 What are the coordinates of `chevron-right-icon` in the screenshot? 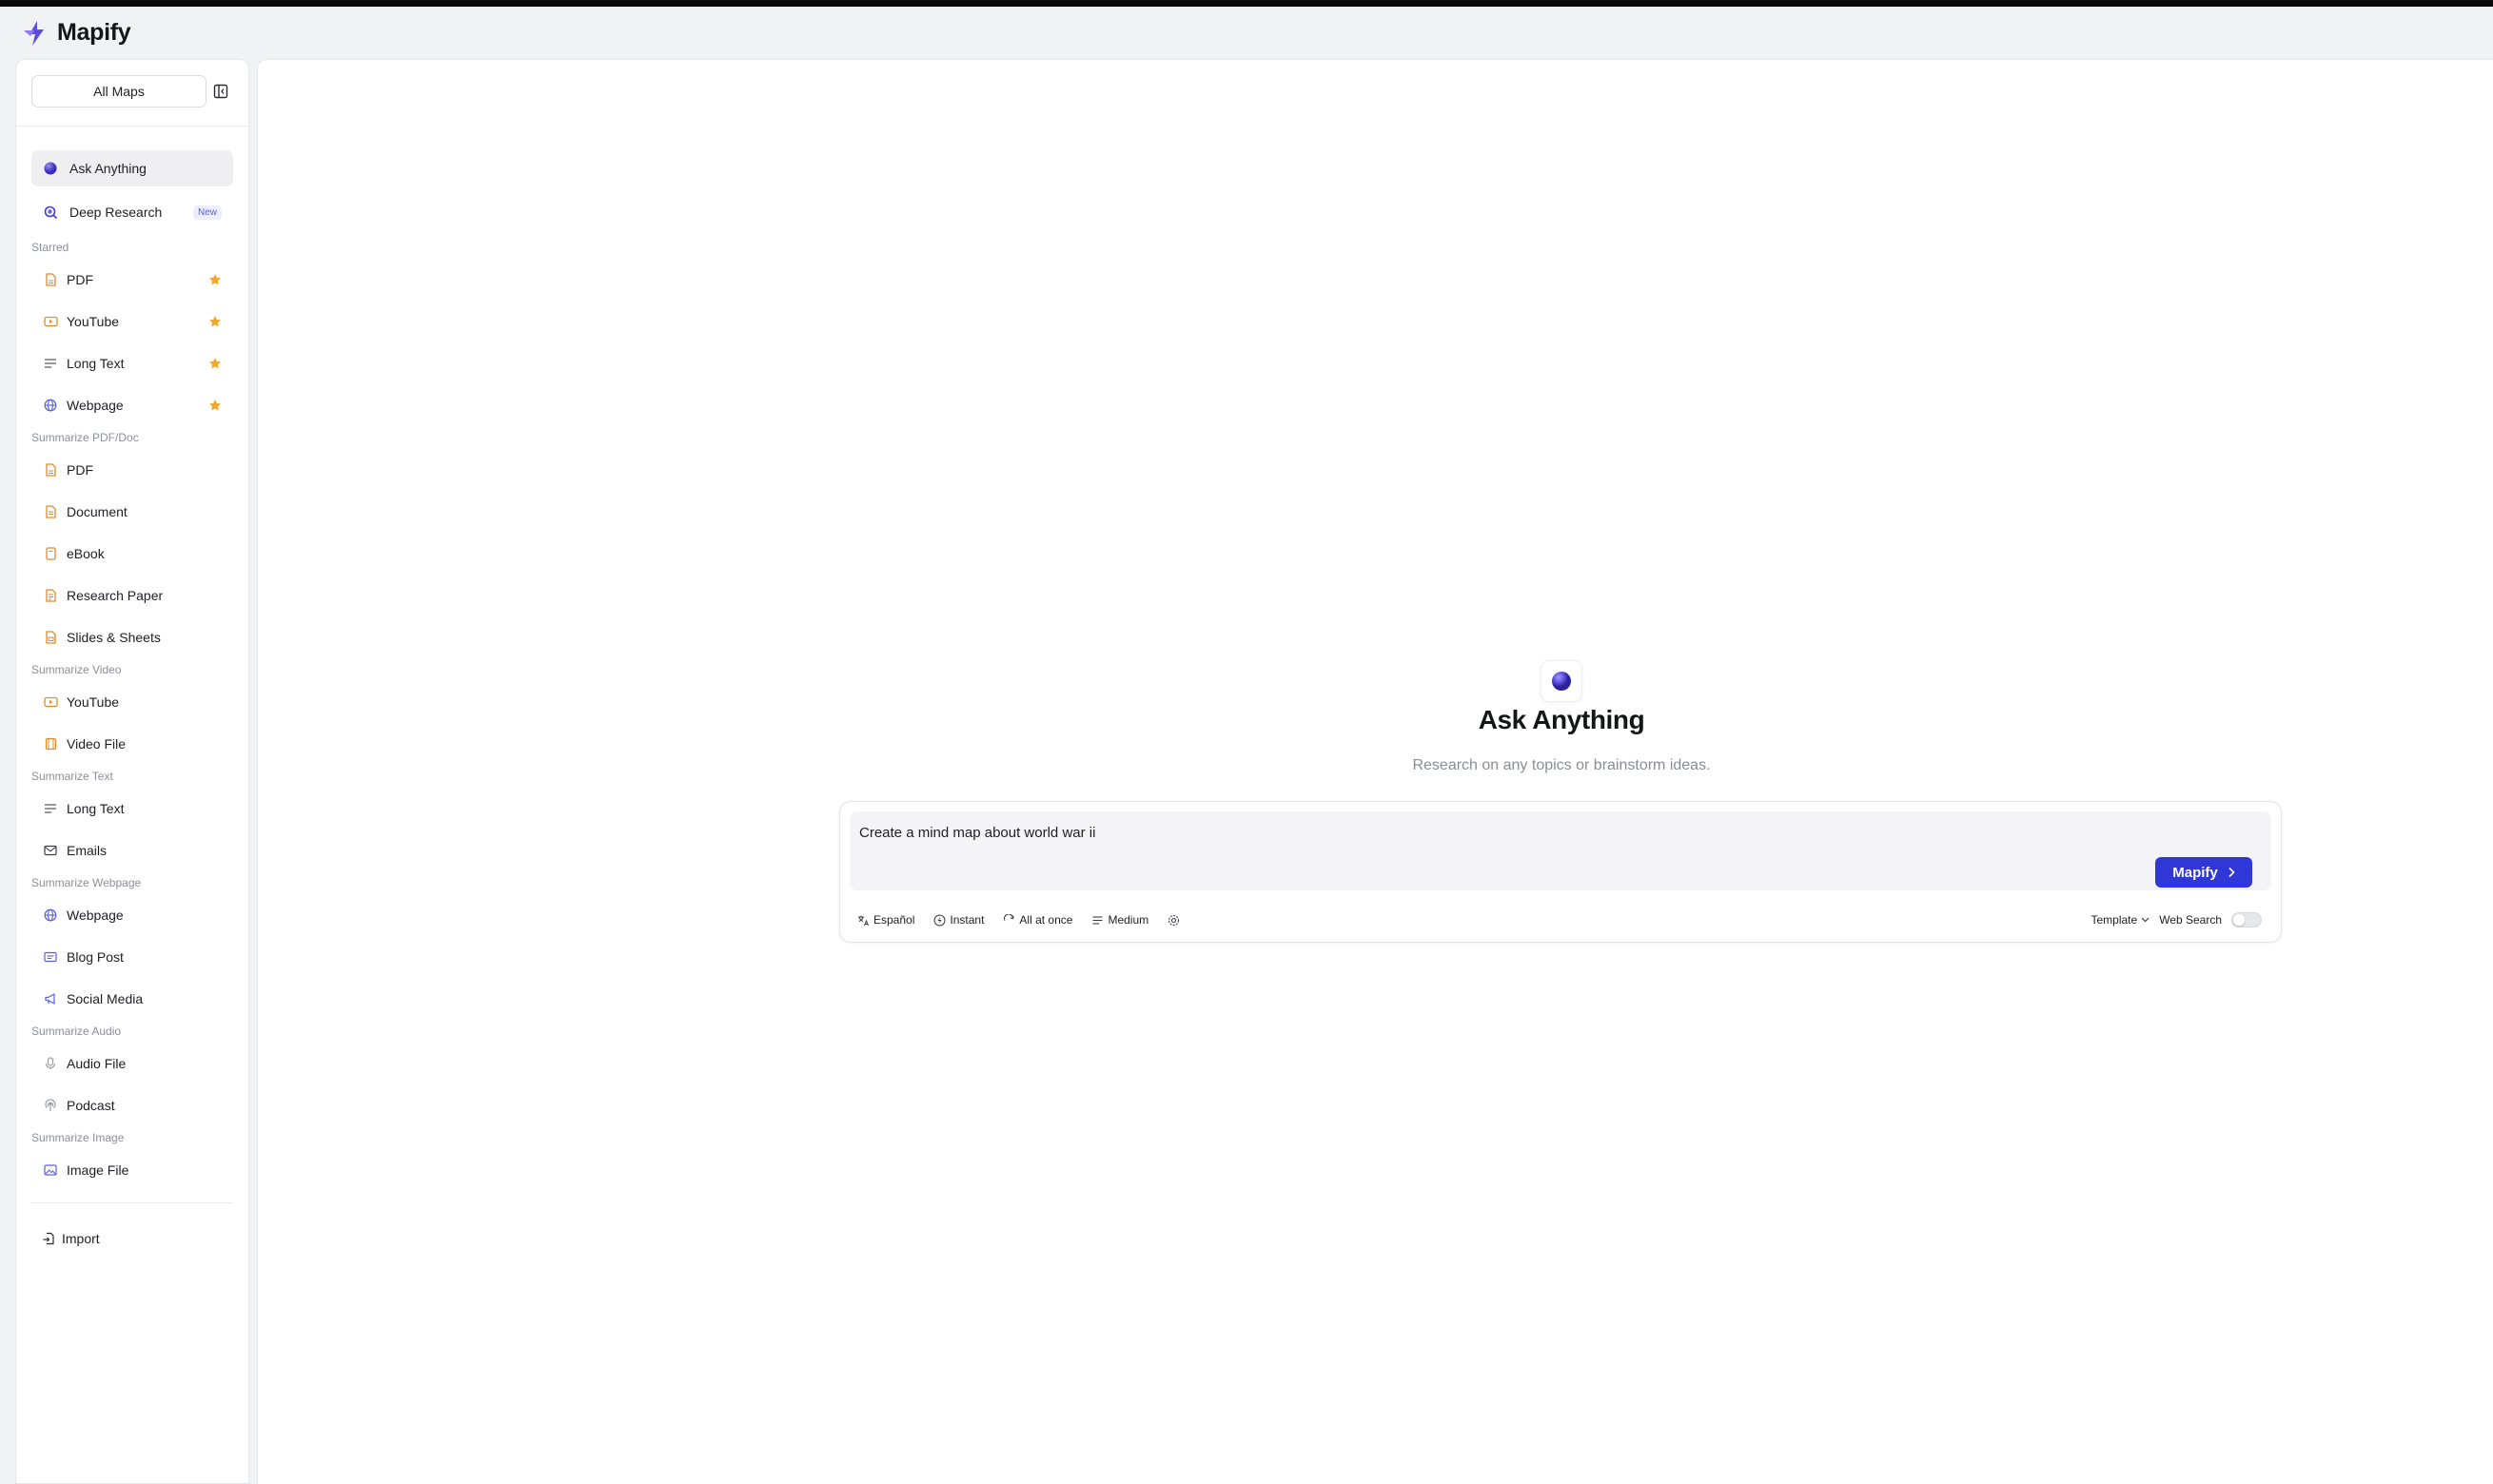 It's located at (2231, 872).